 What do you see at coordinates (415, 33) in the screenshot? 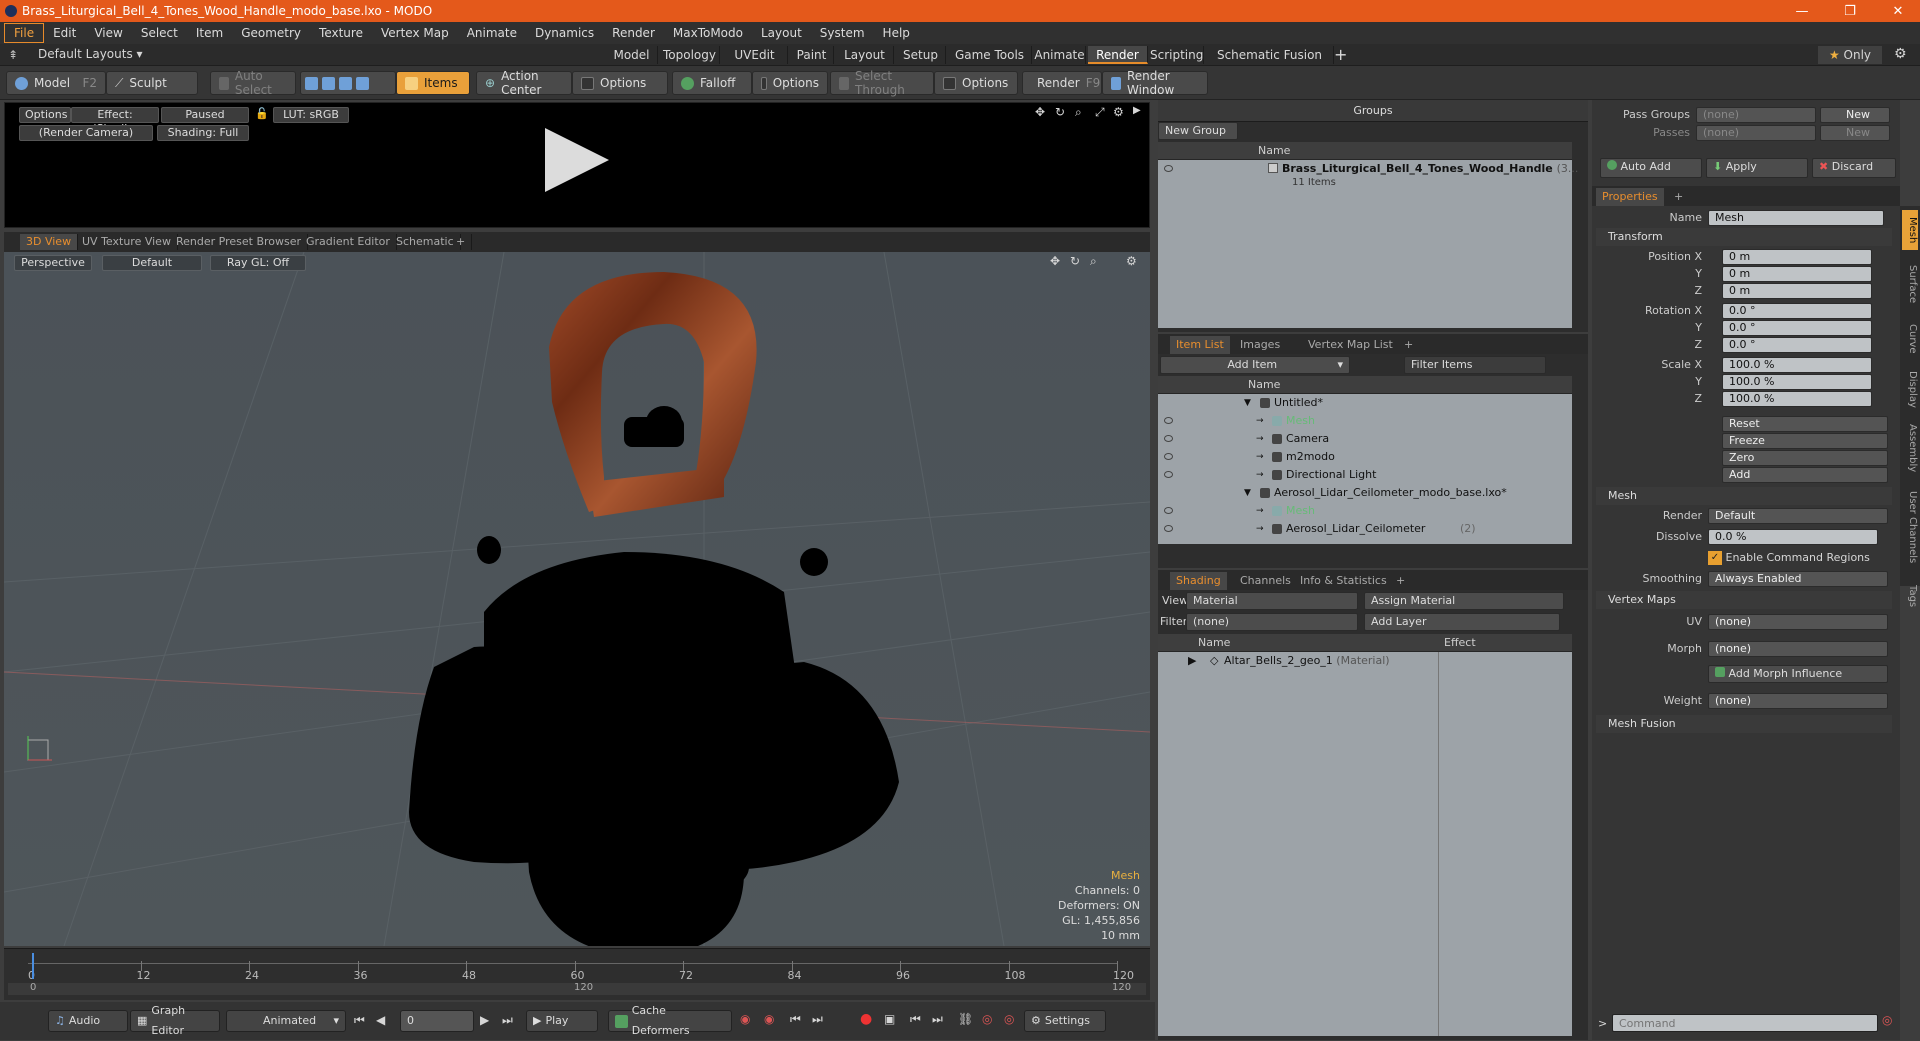
I see `menu-vertex-map: Vertex Map` at bounding box center [415, 33].